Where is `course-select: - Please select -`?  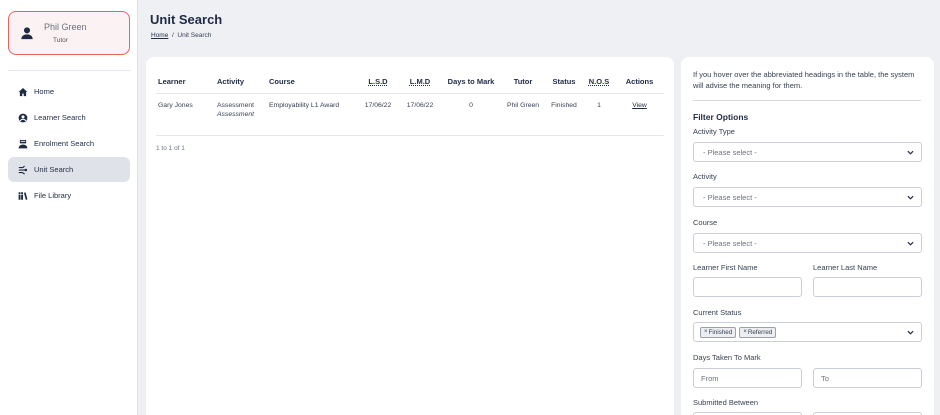
course-select: - Please select - is located at coordinates (807, 243).